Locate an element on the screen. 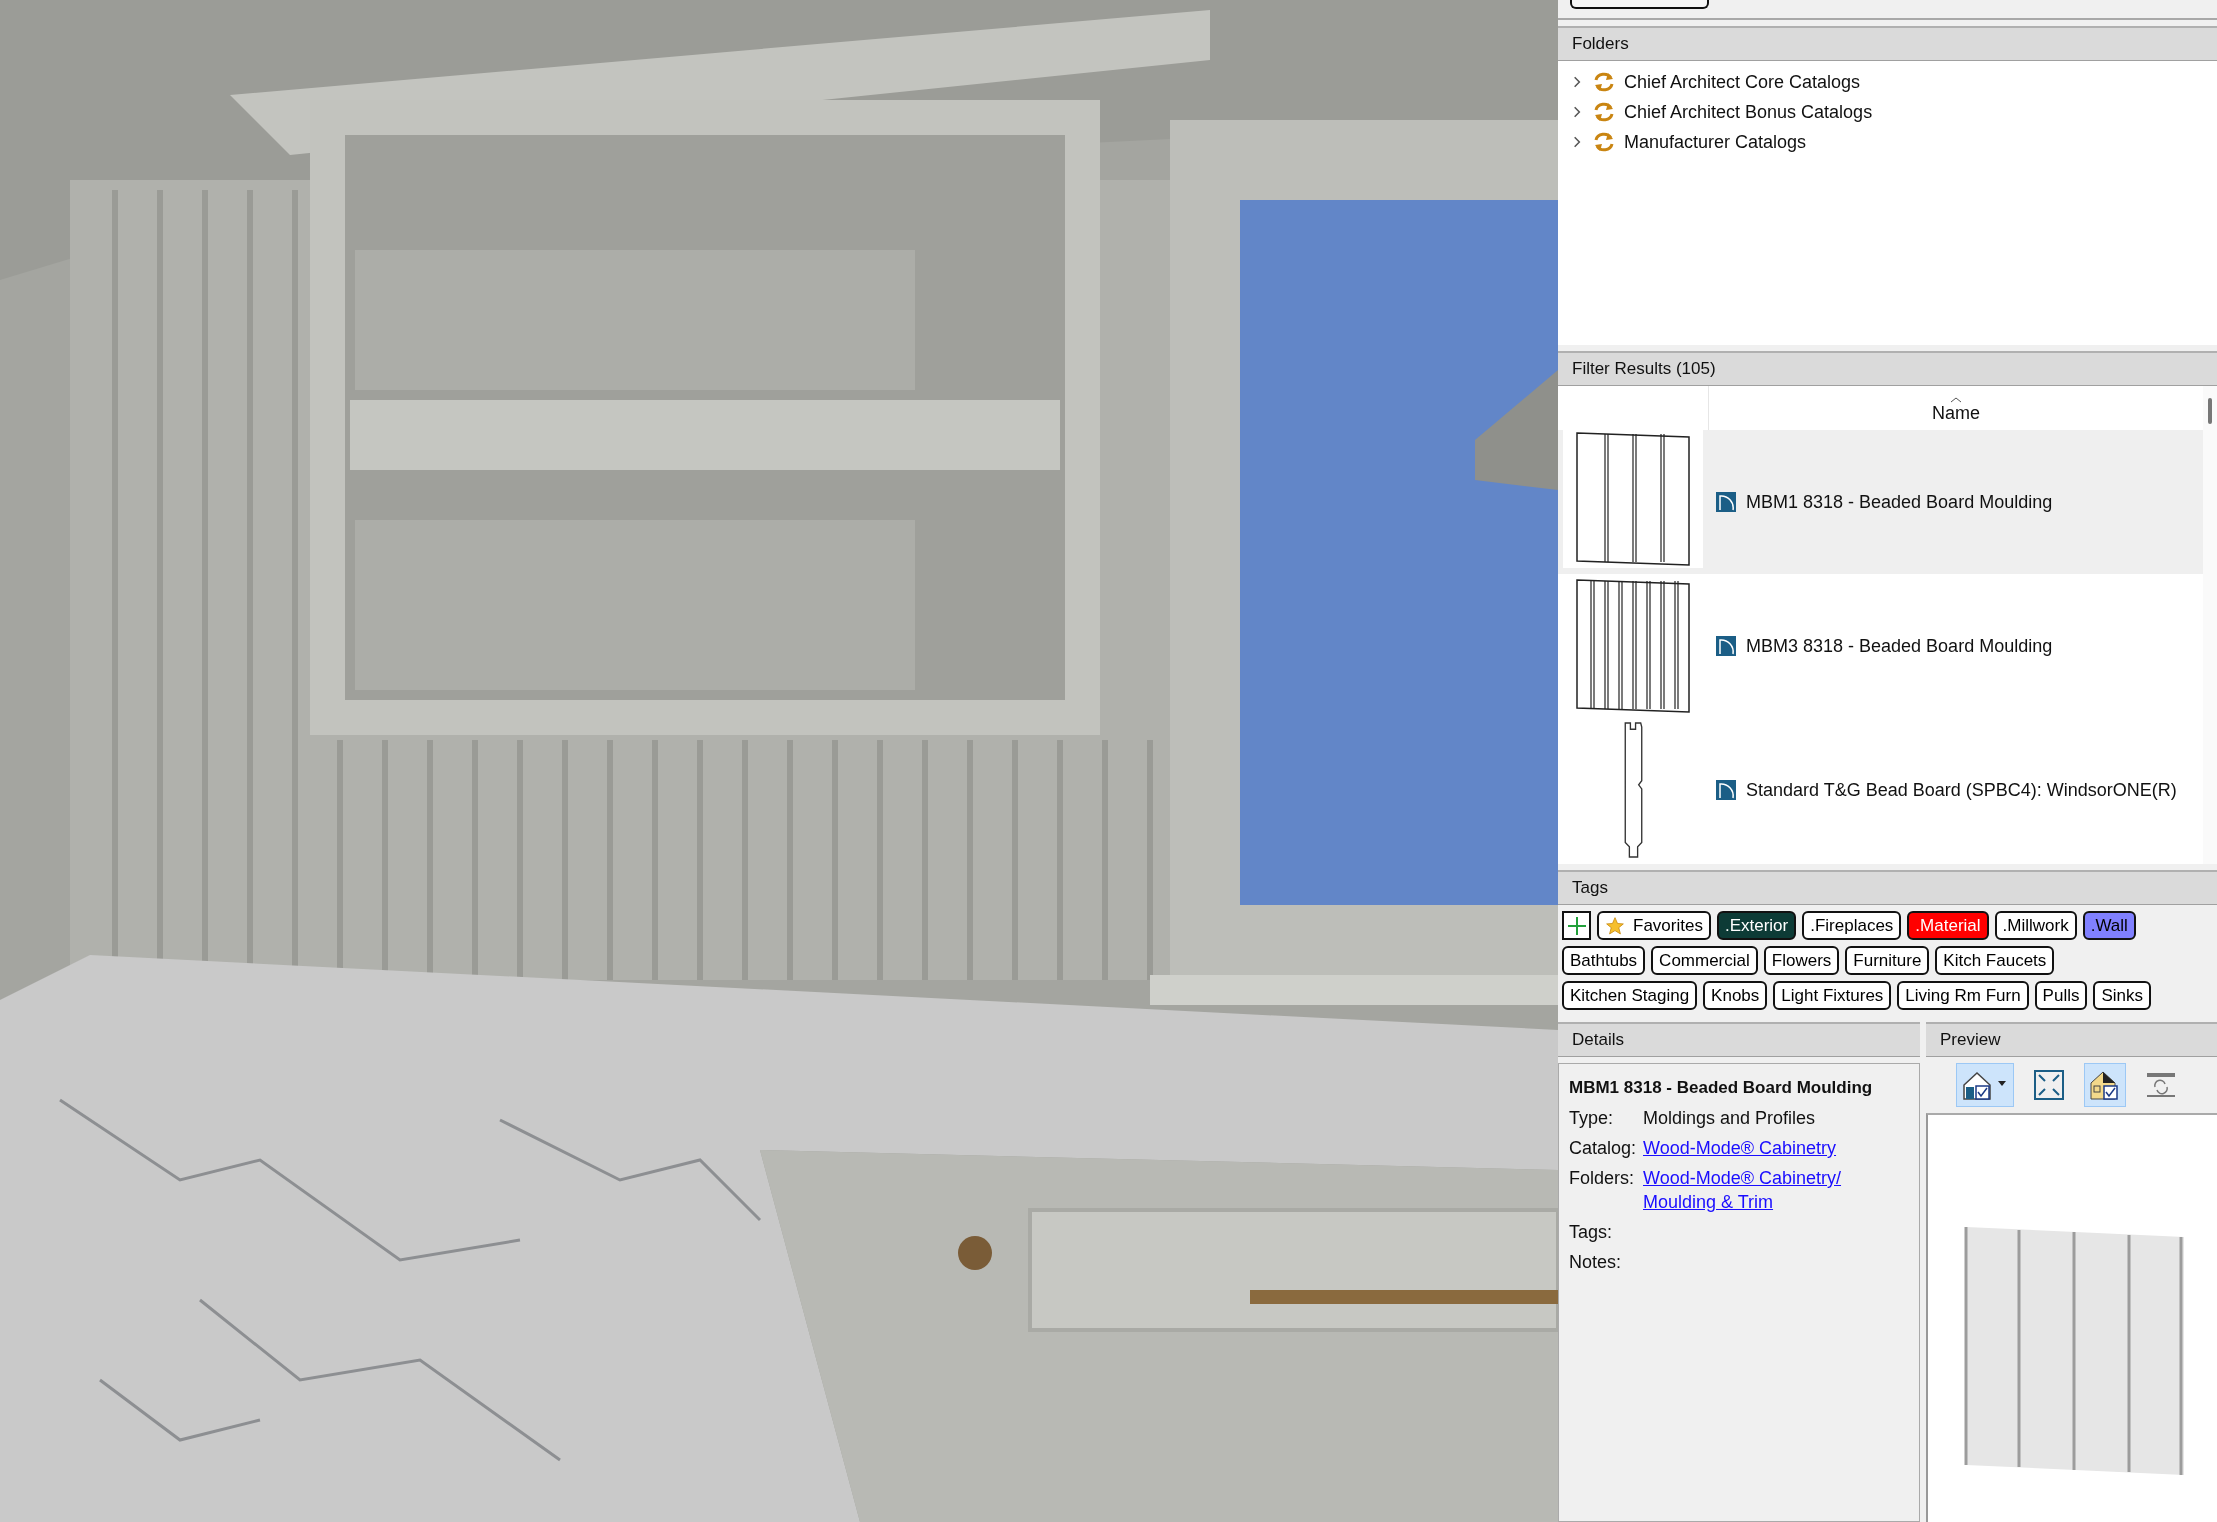  catalog-link: Wood-Mode® Cabinetry is located at coordinates (1740, 1148).